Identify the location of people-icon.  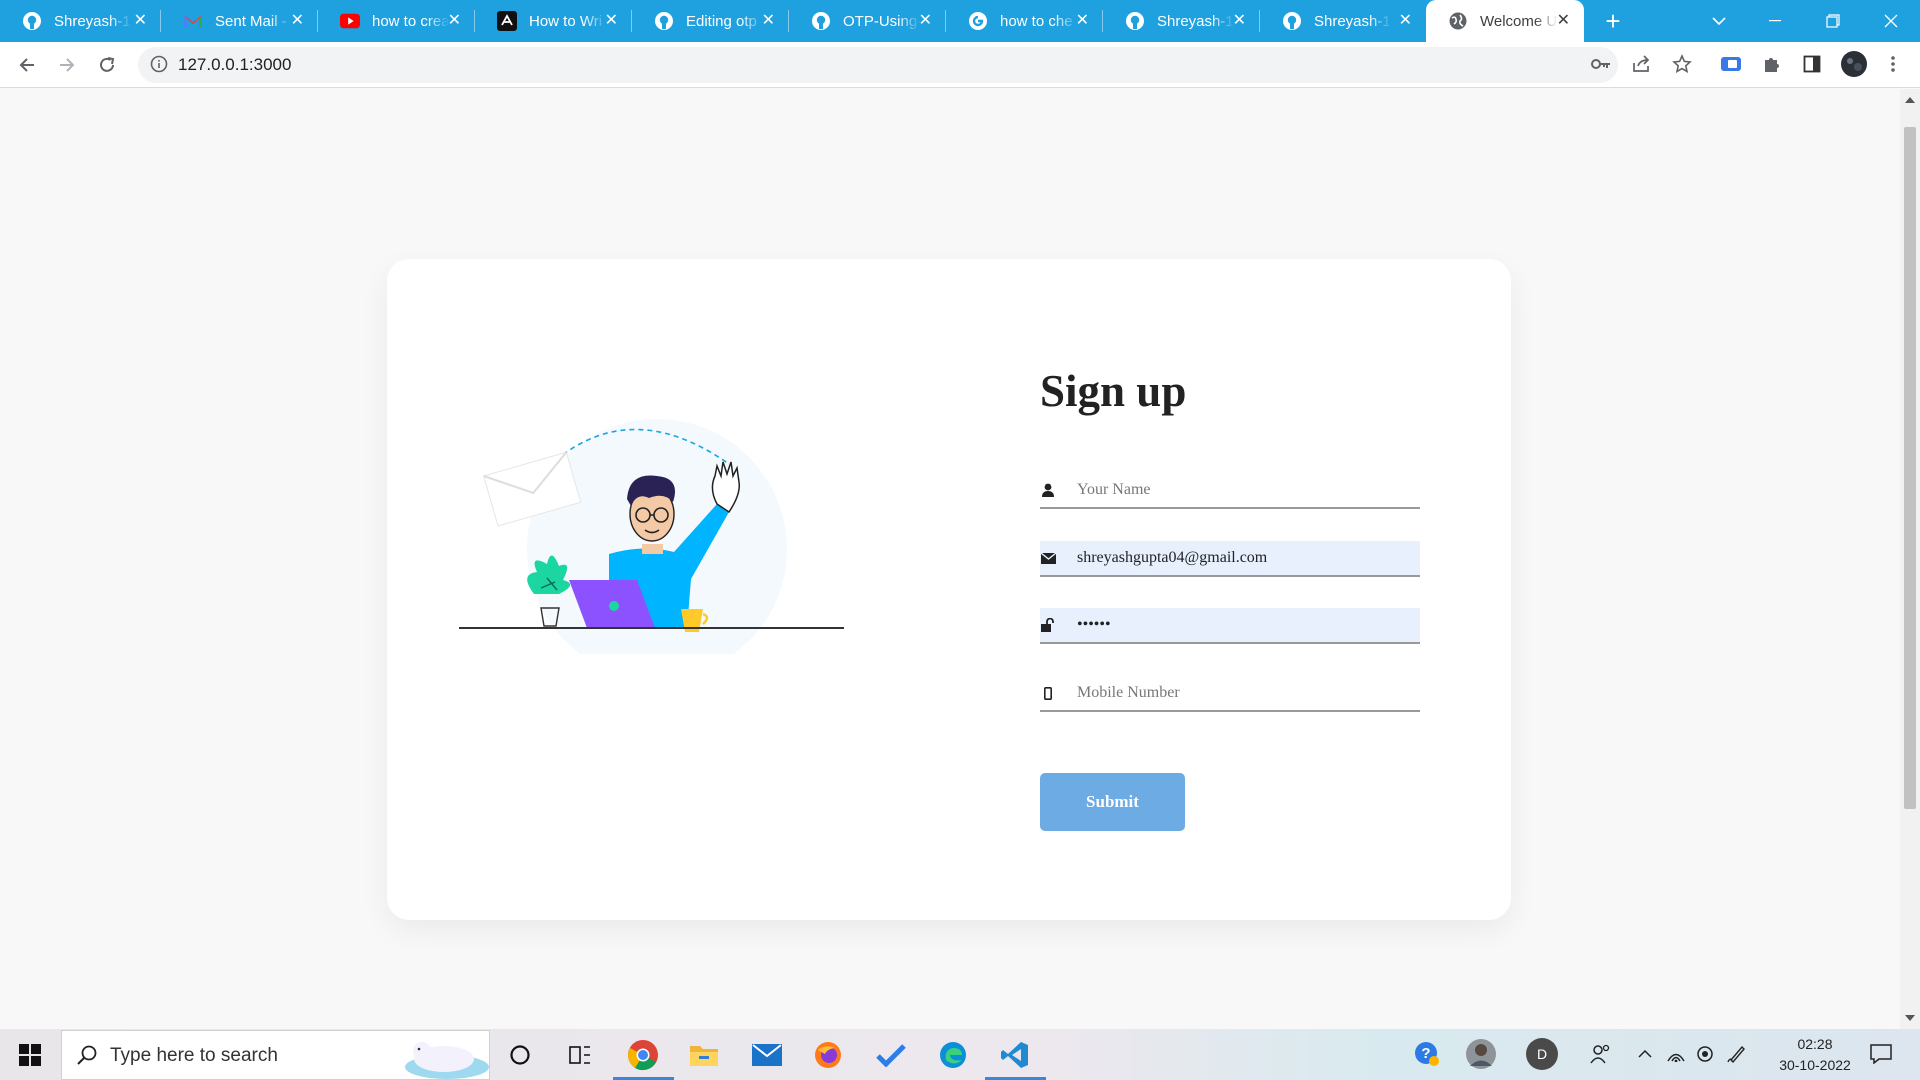
(1601, 1054).